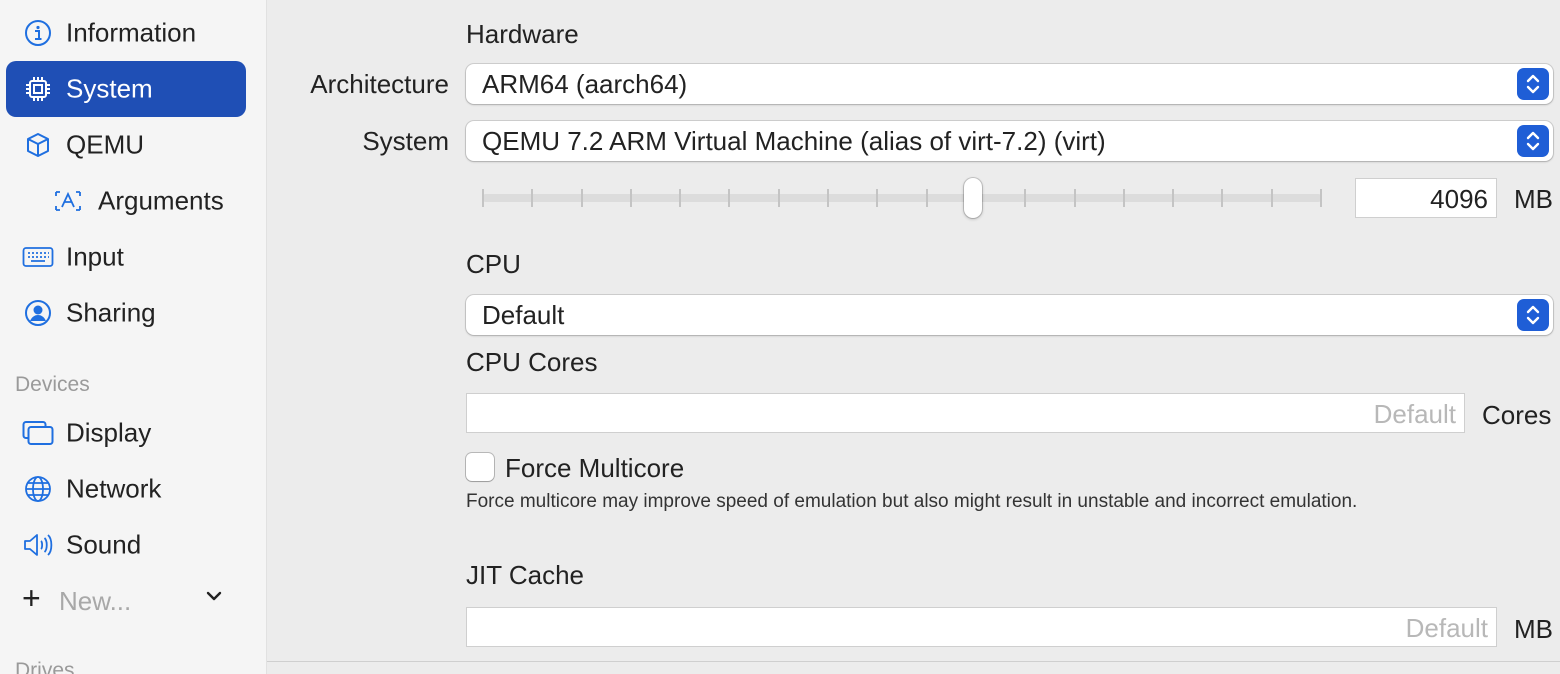 Image resolution: width=1560 pixels, height=674 pixels. Describe the element at coordinates (38, 489) in the screenshot. I see `globe-icon` at that location.